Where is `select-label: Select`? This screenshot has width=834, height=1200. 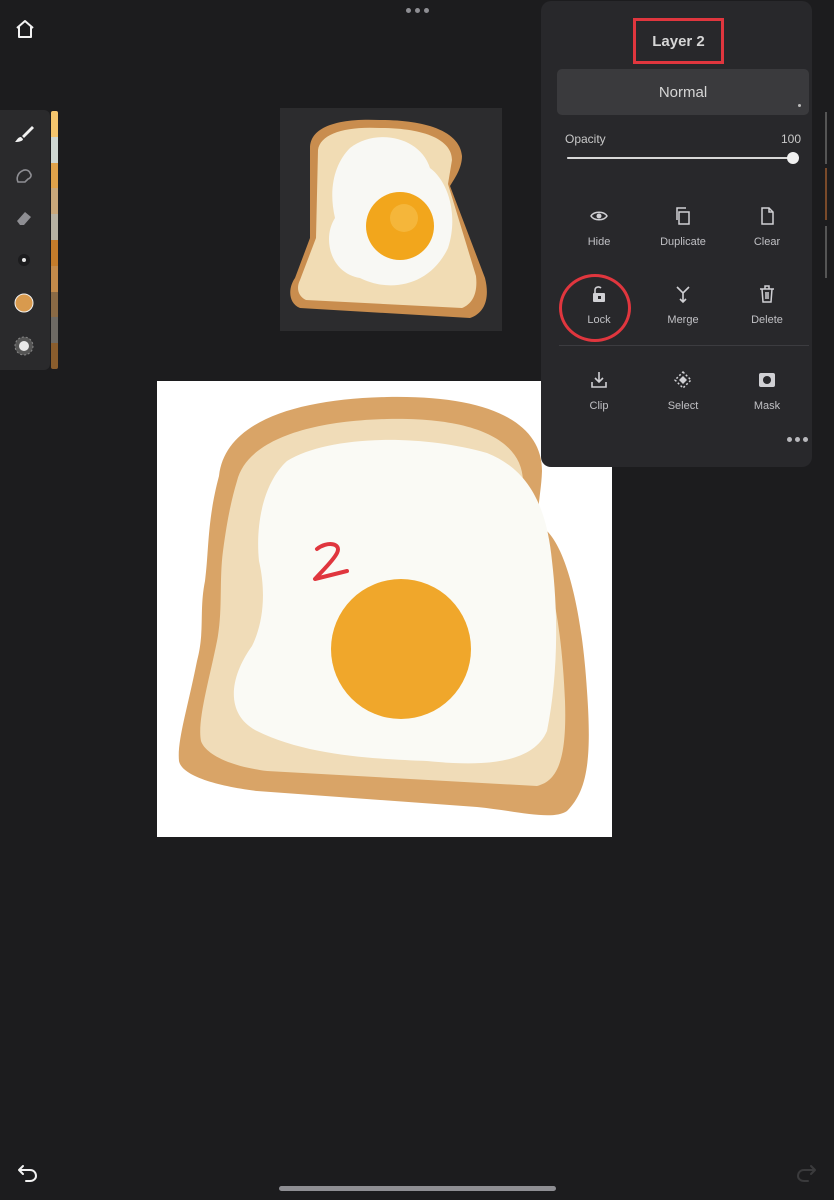
select-label: Select is located at coordinates (683, 406).